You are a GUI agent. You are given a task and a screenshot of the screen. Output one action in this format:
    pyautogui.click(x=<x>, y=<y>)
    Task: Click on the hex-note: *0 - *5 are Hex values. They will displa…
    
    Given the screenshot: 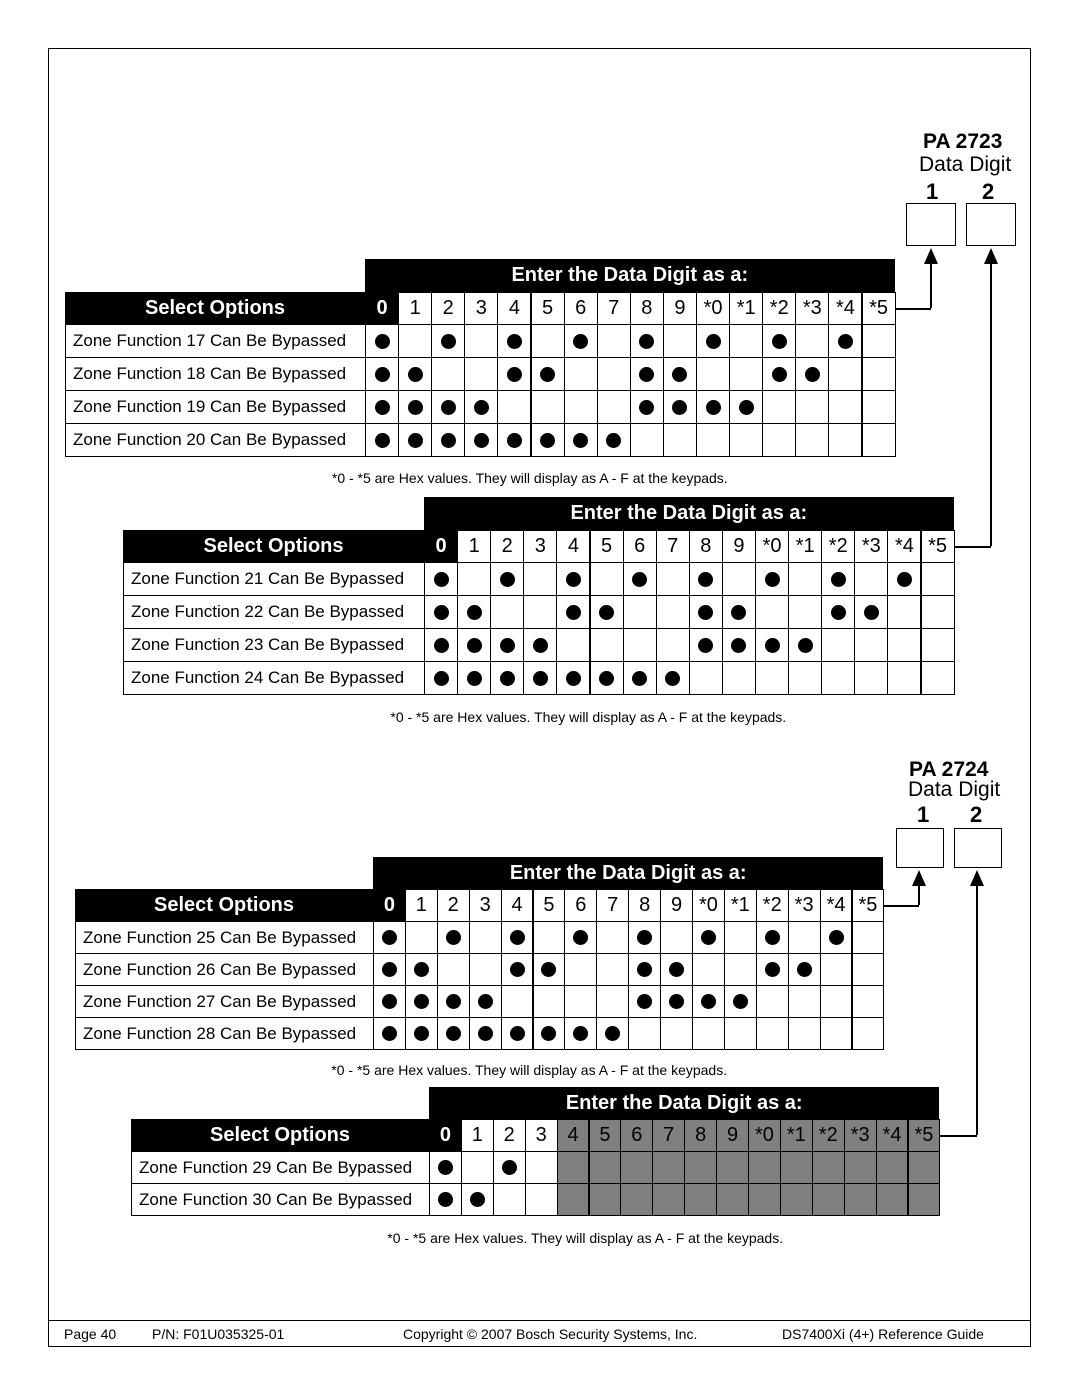 What is the action you would take?
    pyautogui.click(x=588, y=717)
    